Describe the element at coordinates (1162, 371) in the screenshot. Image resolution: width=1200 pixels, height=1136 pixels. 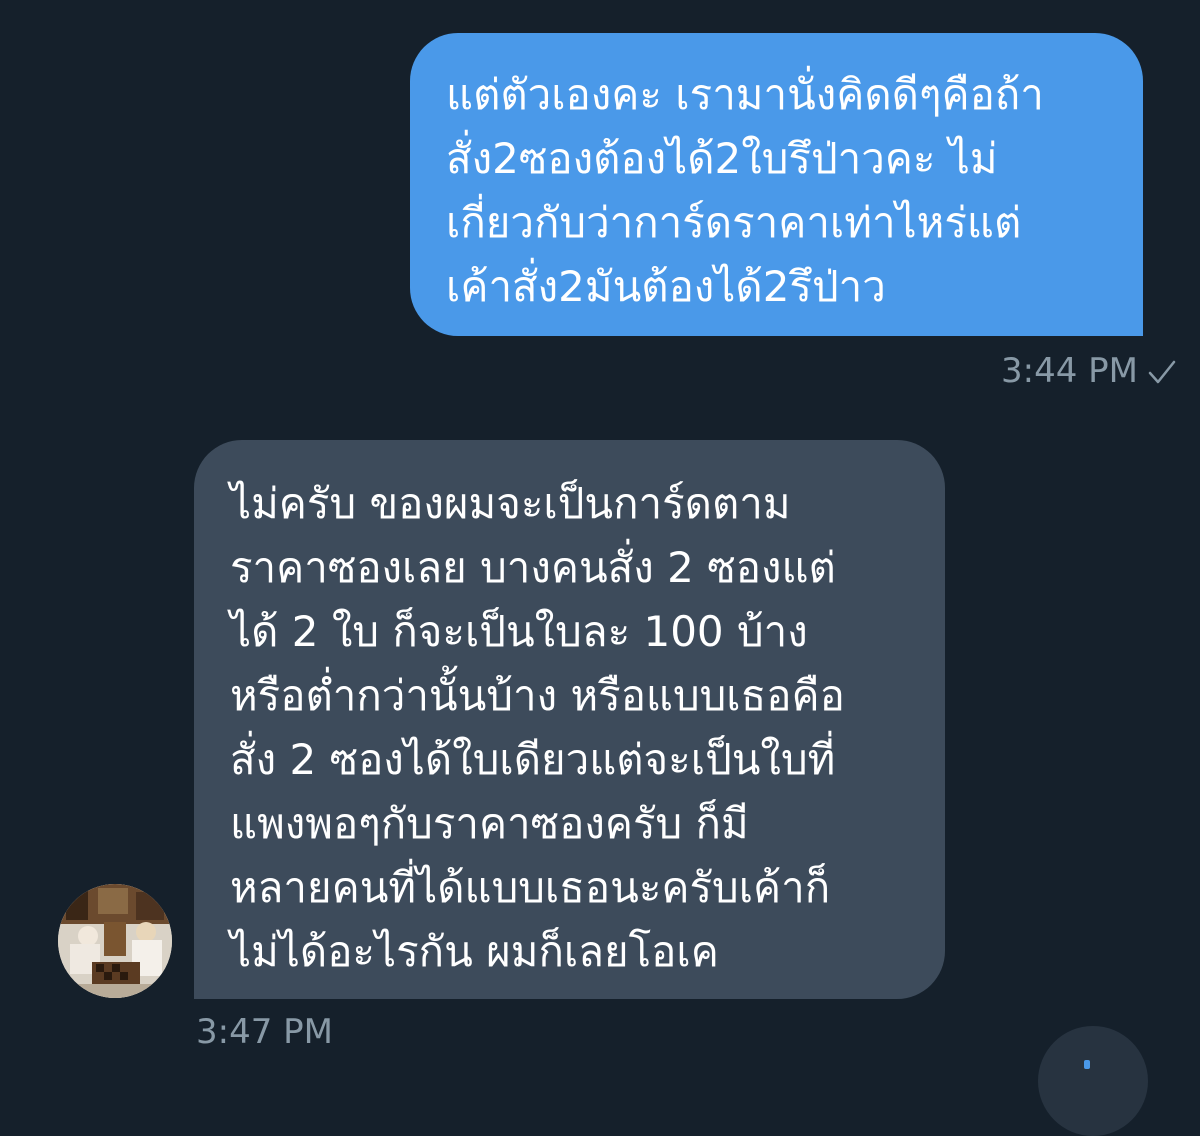
I see `checkmark-icon` at that location.